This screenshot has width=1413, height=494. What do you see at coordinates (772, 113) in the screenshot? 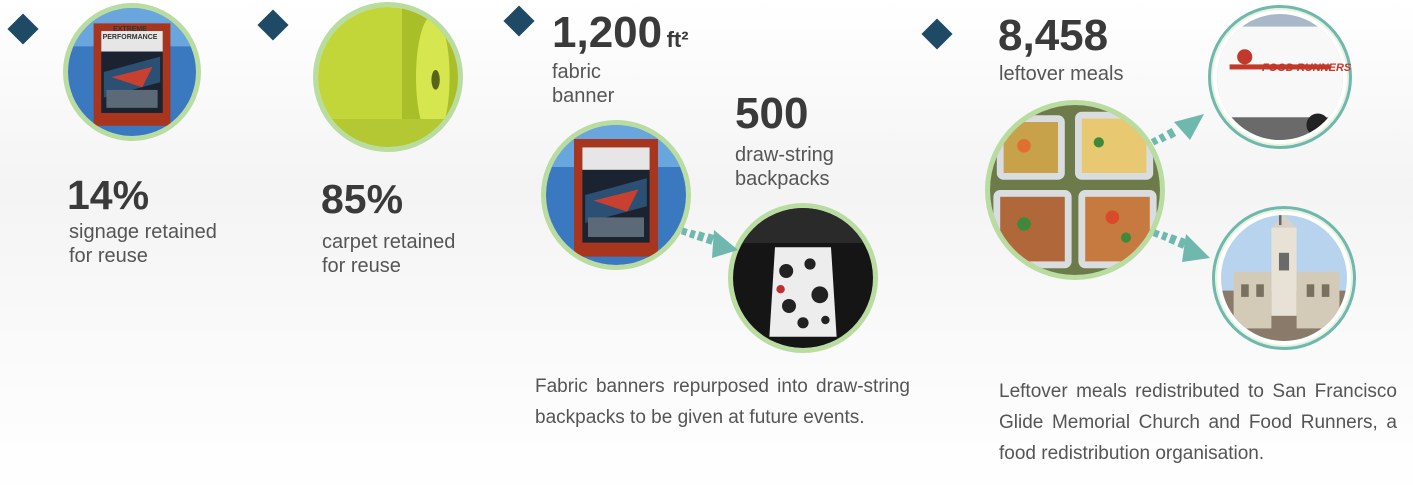
I see `backpacks-stat-value: 500` at bounding box center [772, 113].